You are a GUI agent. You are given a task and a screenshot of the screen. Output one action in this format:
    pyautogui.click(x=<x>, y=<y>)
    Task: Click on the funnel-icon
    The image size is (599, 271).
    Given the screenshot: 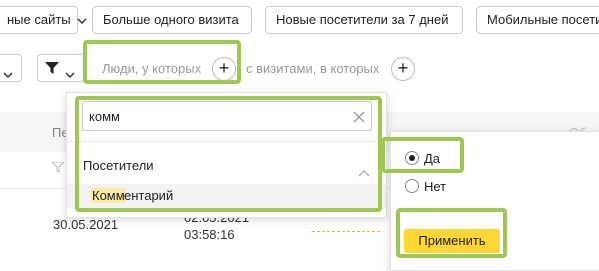 What is the action you would take?
    pyautogui.click(x=52, y=71)
    